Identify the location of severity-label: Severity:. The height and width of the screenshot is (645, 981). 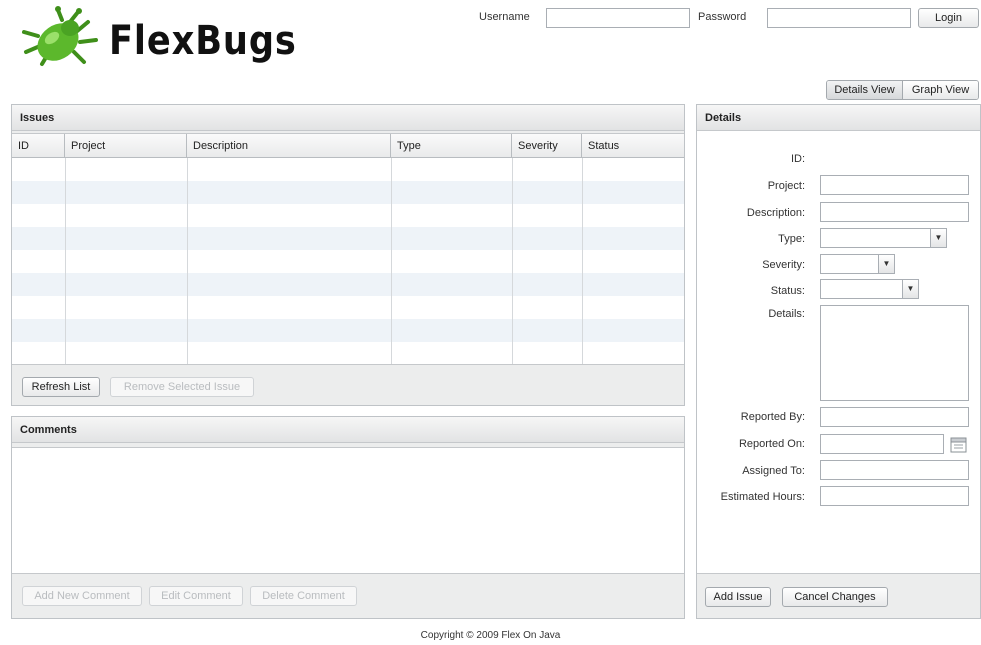
(783, 265).